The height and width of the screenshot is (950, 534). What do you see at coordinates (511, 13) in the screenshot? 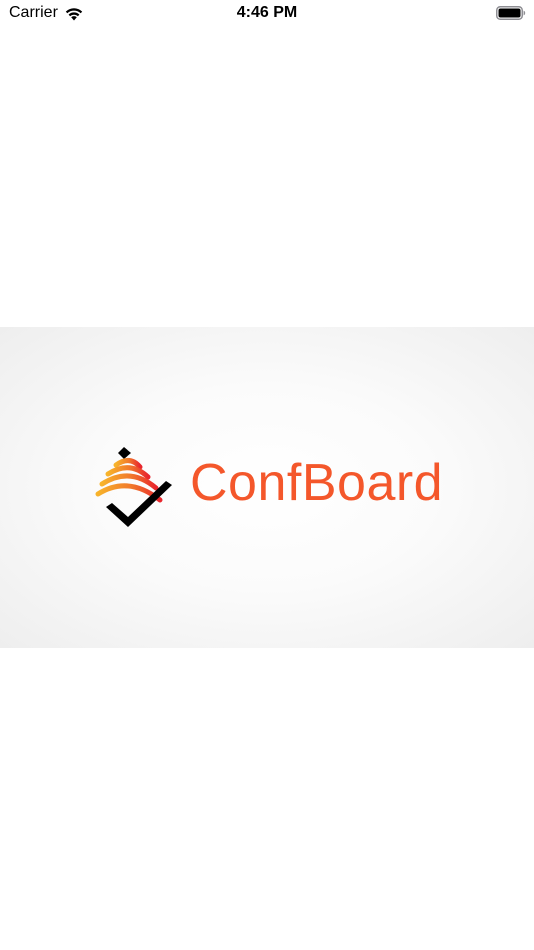
I see `battery-icon` at bounding box center [511, 13].